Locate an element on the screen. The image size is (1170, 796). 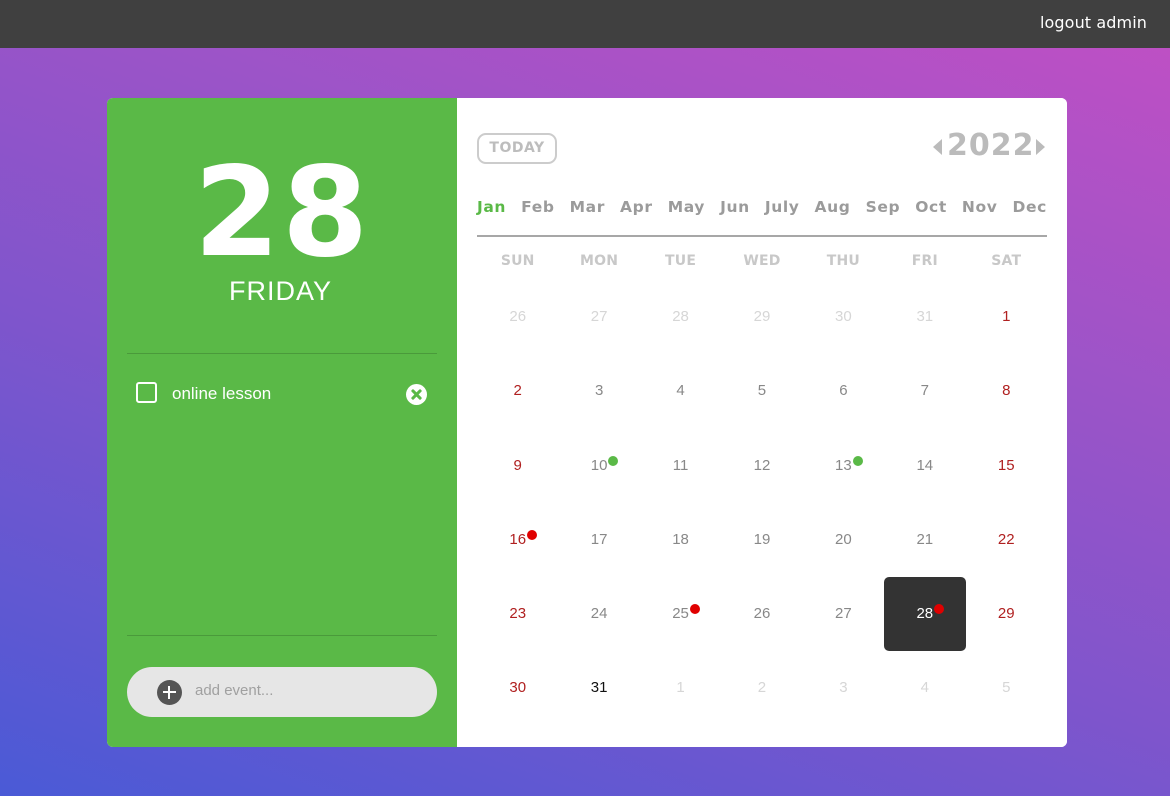
day-cell: 7 is located at coordinates (924, 391).